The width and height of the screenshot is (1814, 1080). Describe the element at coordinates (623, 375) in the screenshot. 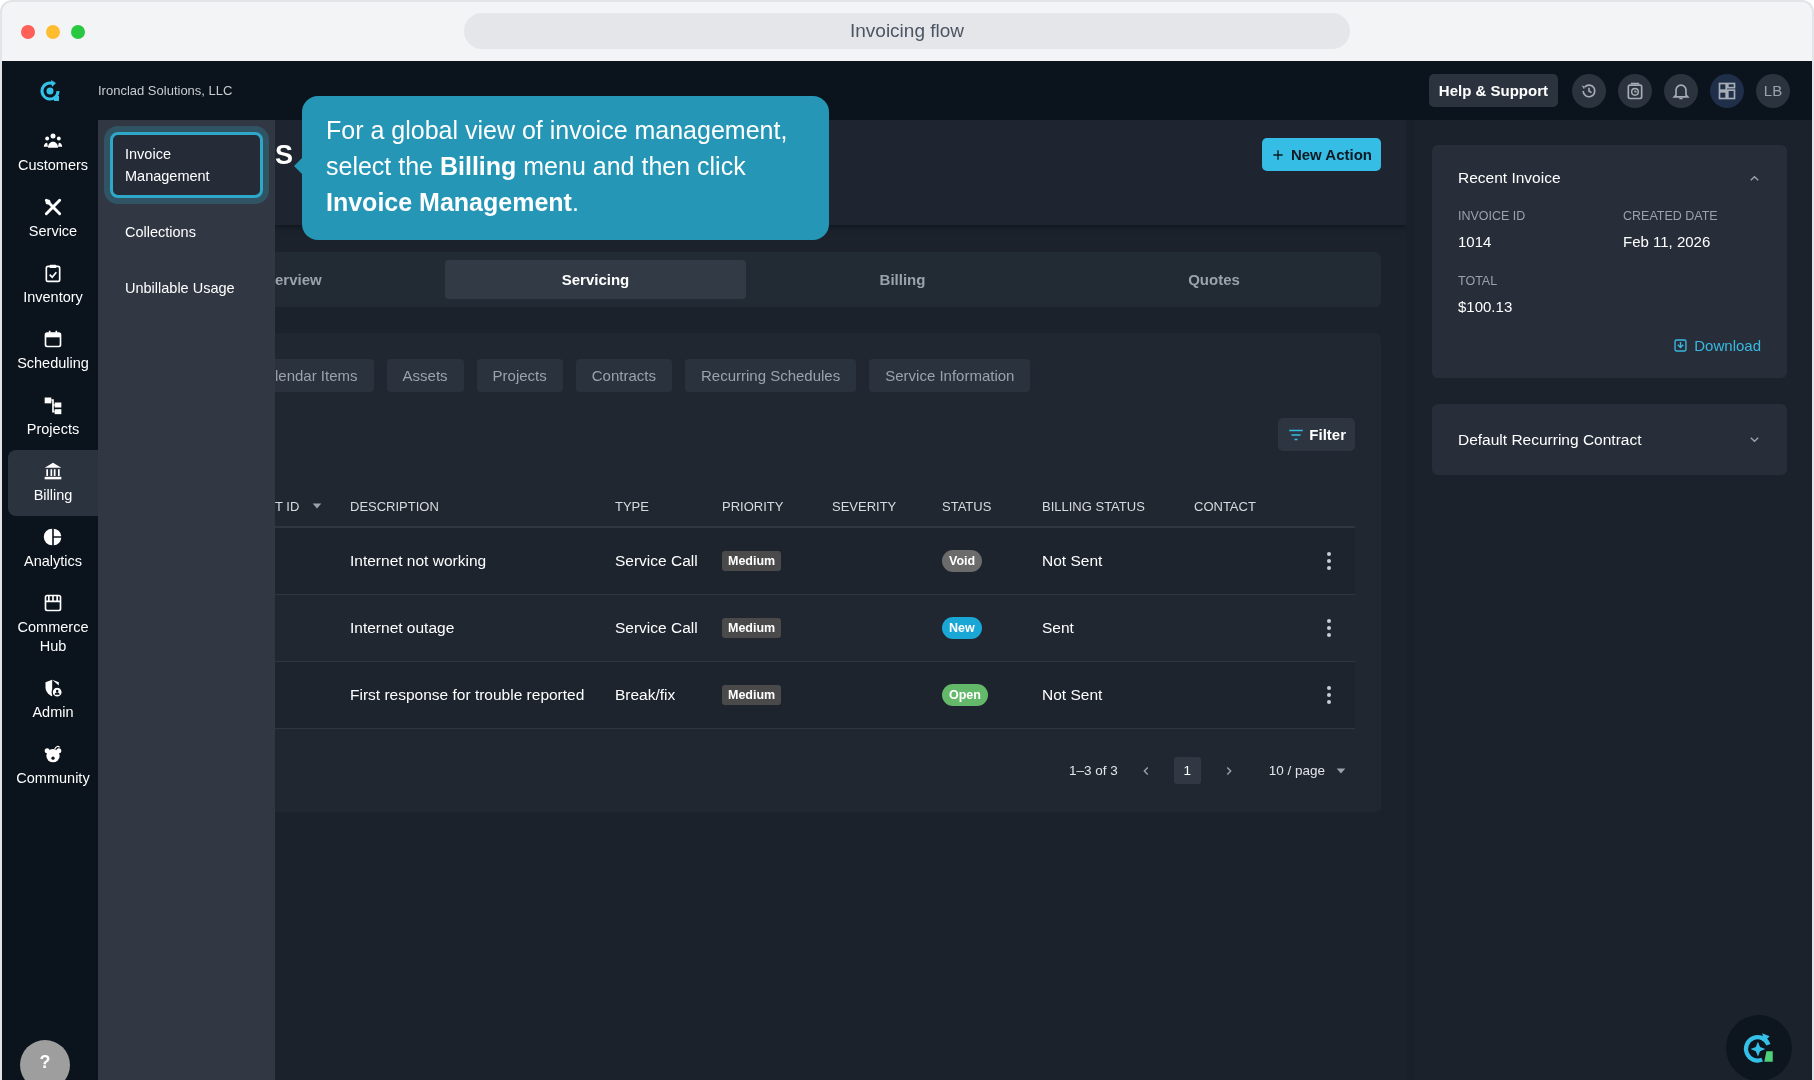

I see `sub-tab: Contracts` at that location.